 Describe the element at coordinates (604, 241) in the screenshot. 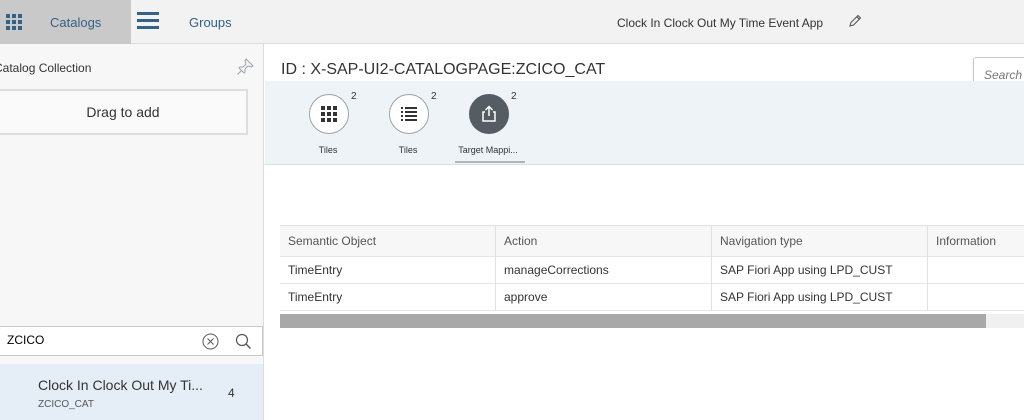

I see `column-header: Action` at that location.